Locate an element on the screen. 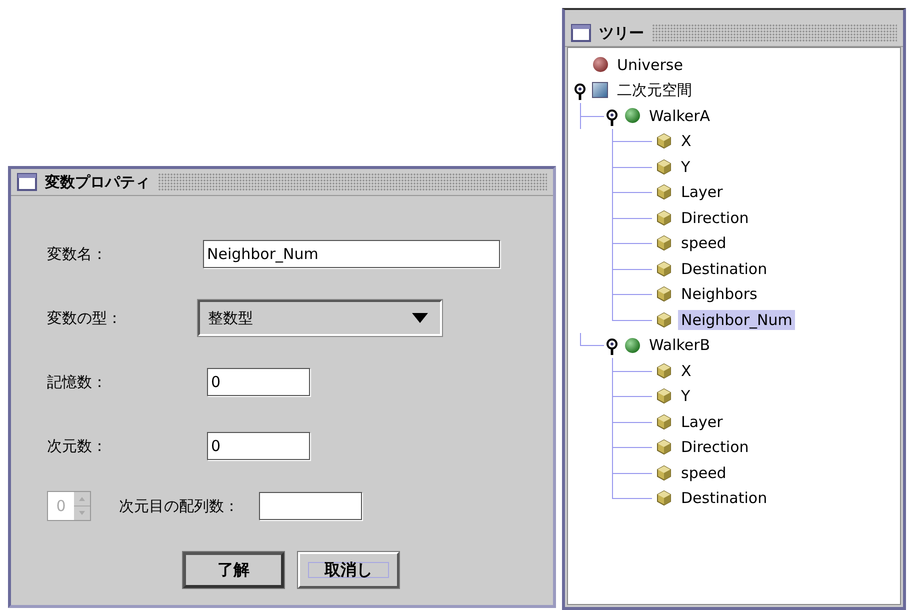 The height and width of the screenshot is (610, 914). field-label: 変数の型： is located at coordinates (85, 318).